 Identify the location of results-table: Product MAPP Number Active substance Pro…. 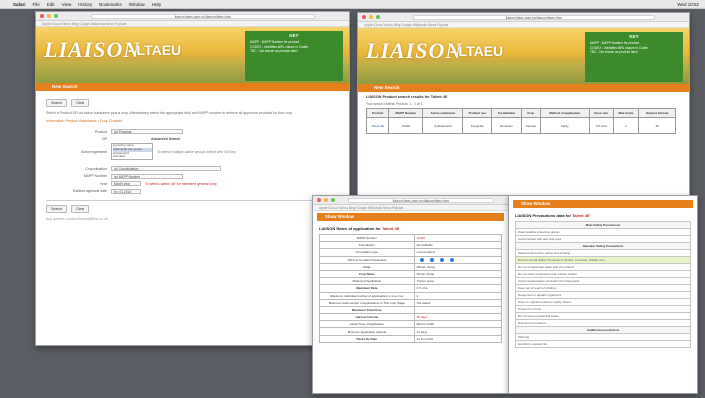
(520, 121).